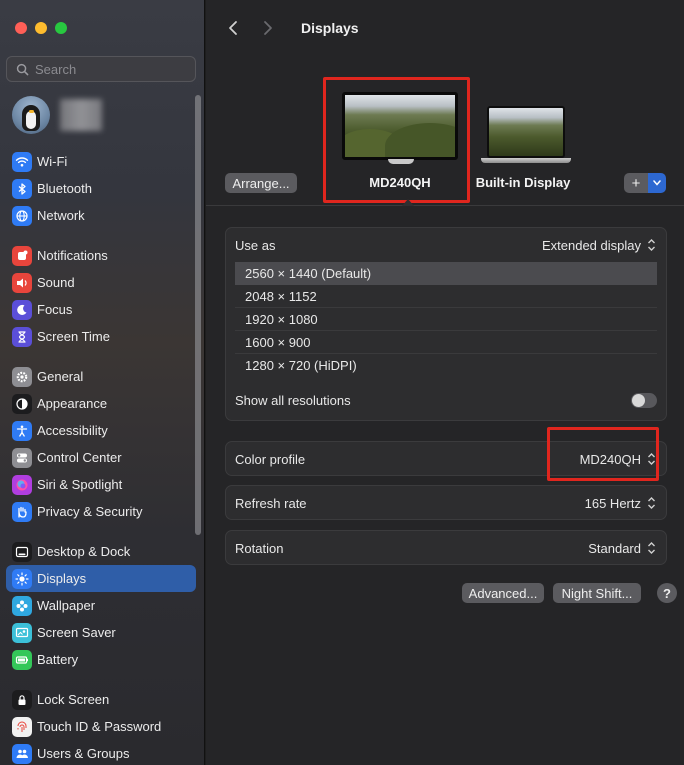 This screenshot has width=684, height=765. I want to click on sidebar-item-label: Network, so click(61, 215).